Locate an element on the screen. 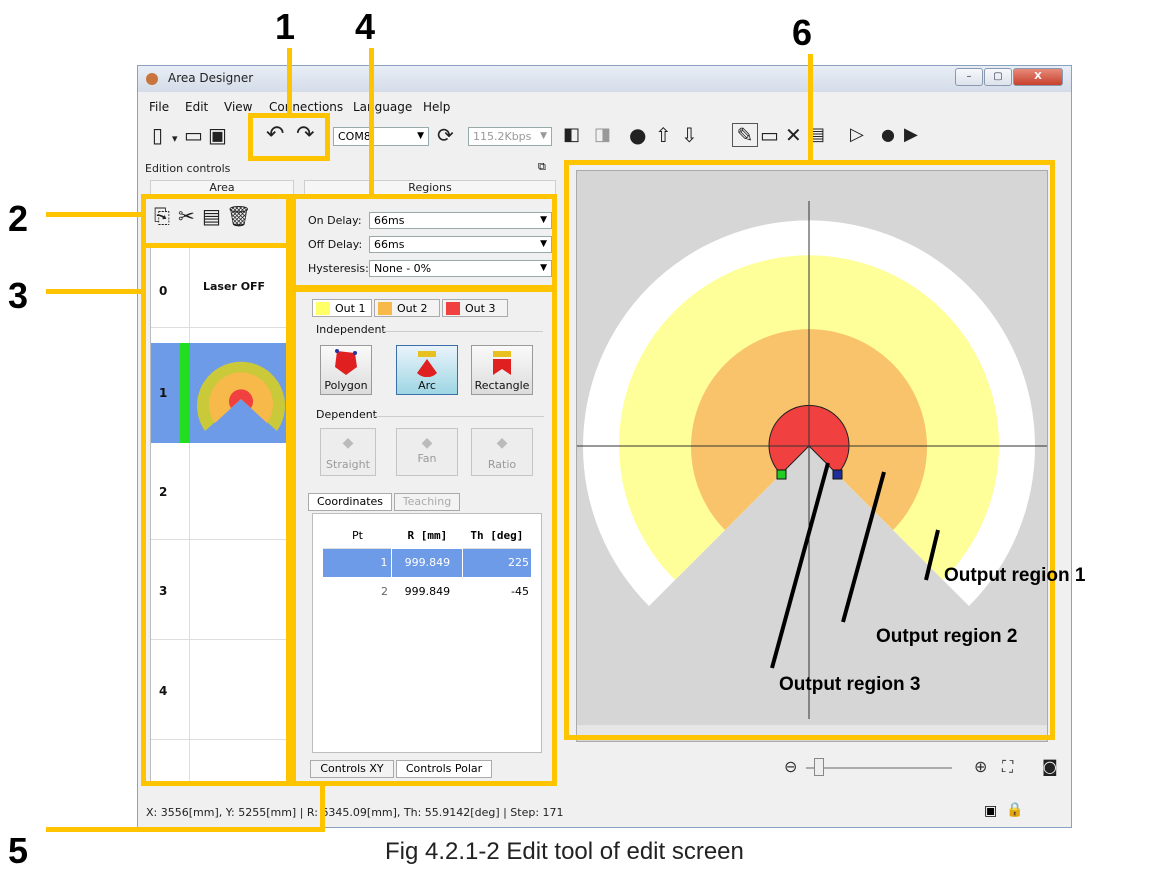 The image size is (1159, 876). pointer-lines is located at coordinates (855, 565).